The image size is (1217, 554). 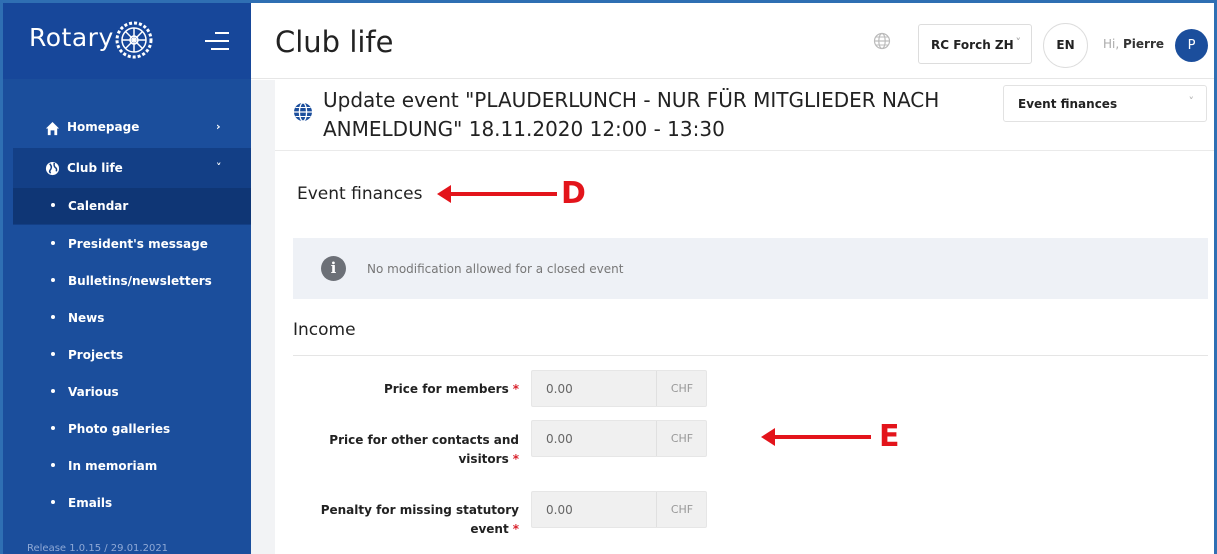 What do you see at coordinates (71, 37) in the screenshot?
I see `rotary-logo-text: Rotary` at bounding box center [71, 37].